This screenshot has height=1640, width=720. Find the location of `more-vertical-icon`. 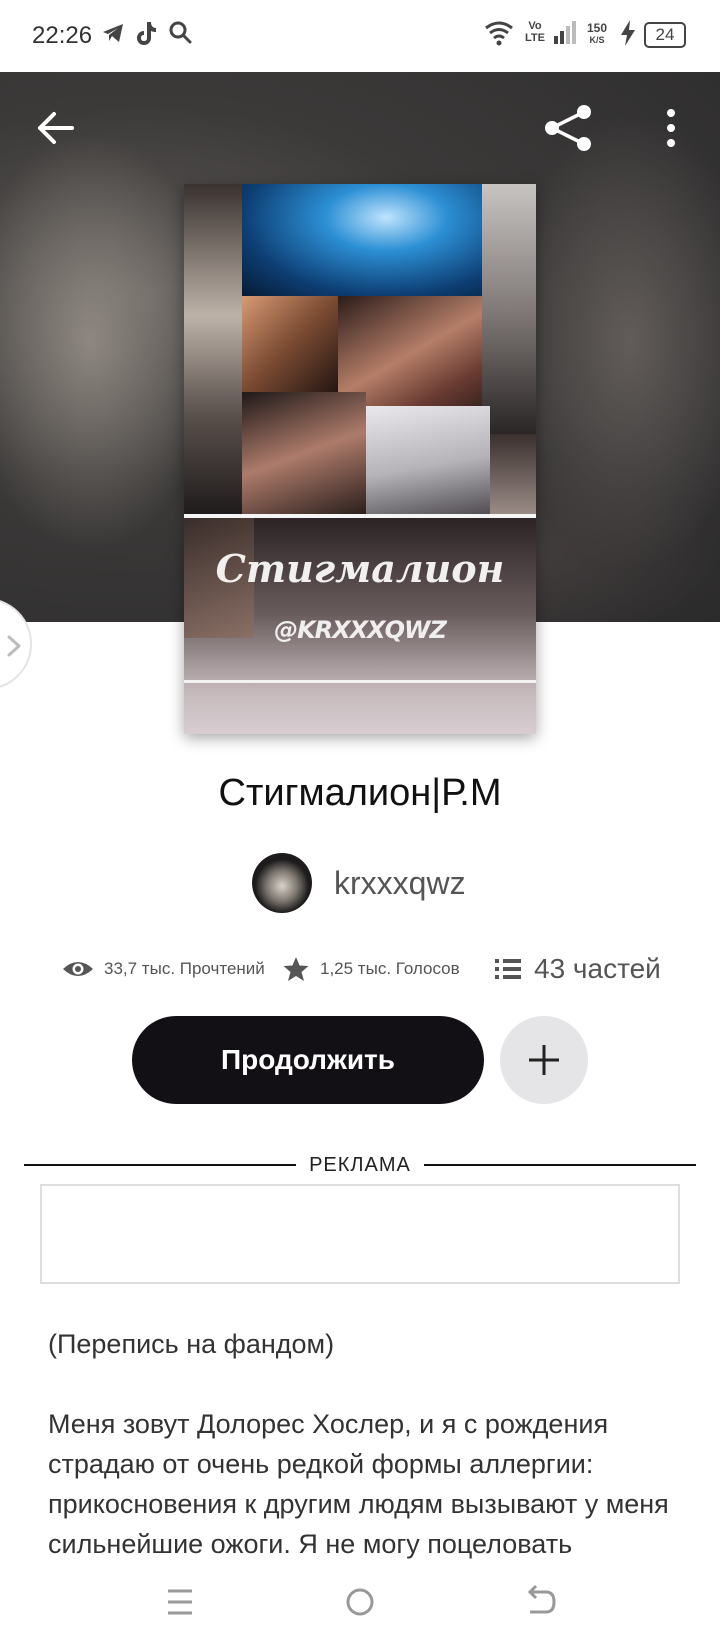

more-vertical-icon is located at coordinates (671, 128).